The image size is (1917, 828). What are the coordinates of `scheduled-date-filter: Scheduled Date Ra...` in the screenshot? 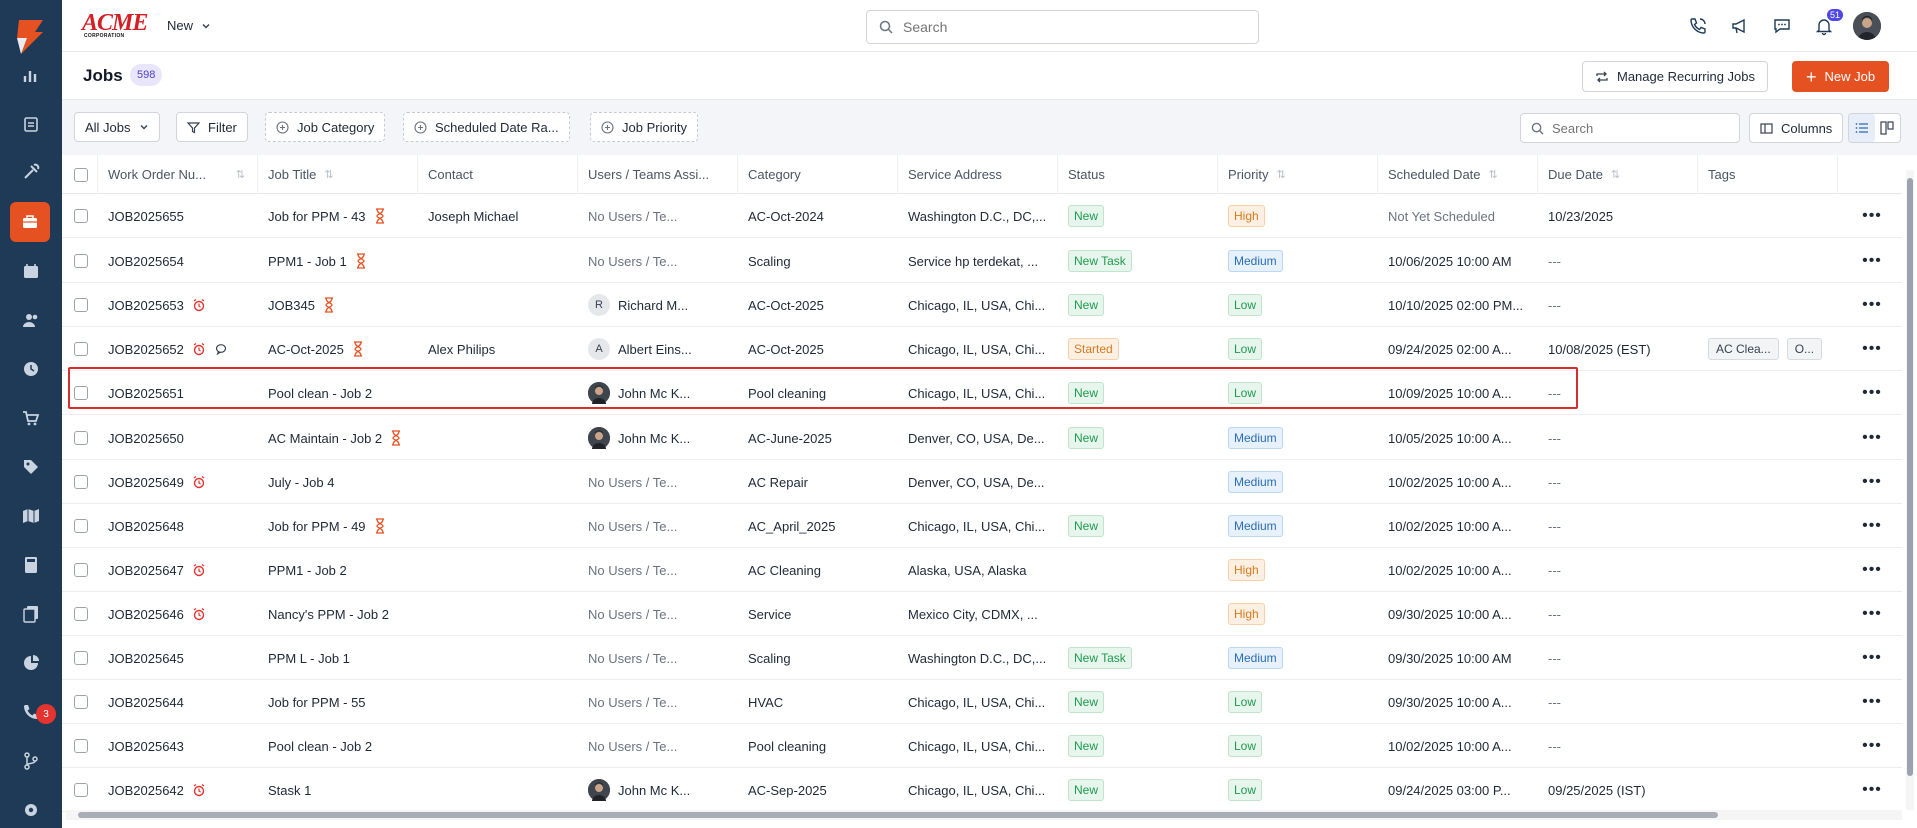 It's located at (486, 127).